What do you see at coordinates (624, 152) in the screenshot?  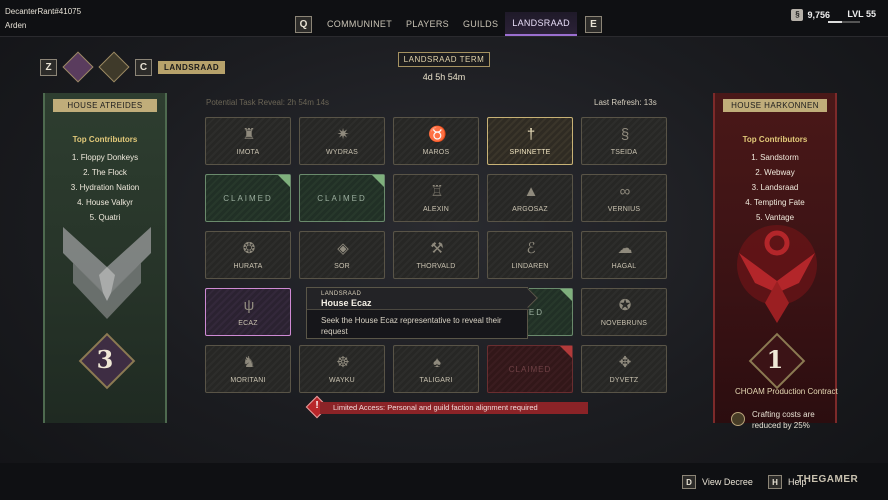 I see `house-tile-label: TSEIDA` at bounding box center [624, 152].